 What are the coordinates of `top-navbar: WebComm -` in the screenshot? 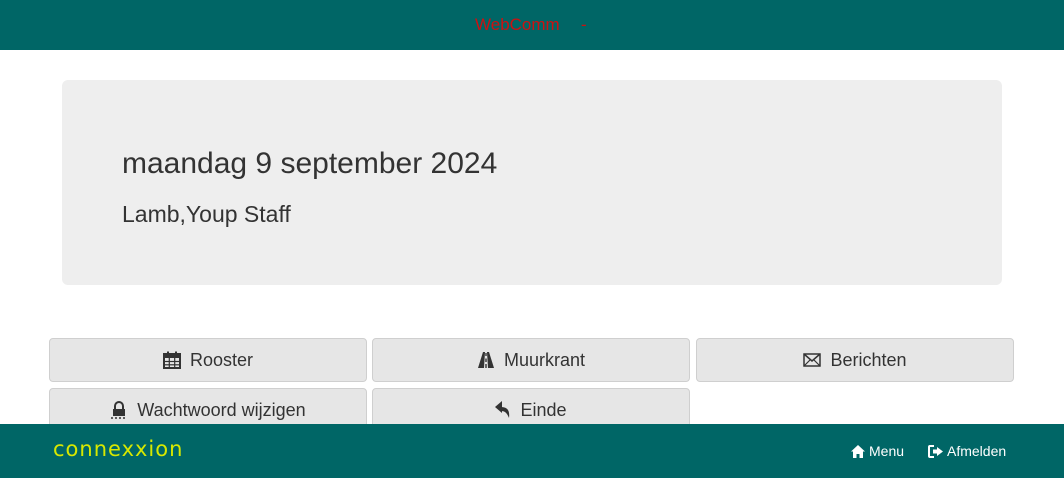 It's located at (532, 25).